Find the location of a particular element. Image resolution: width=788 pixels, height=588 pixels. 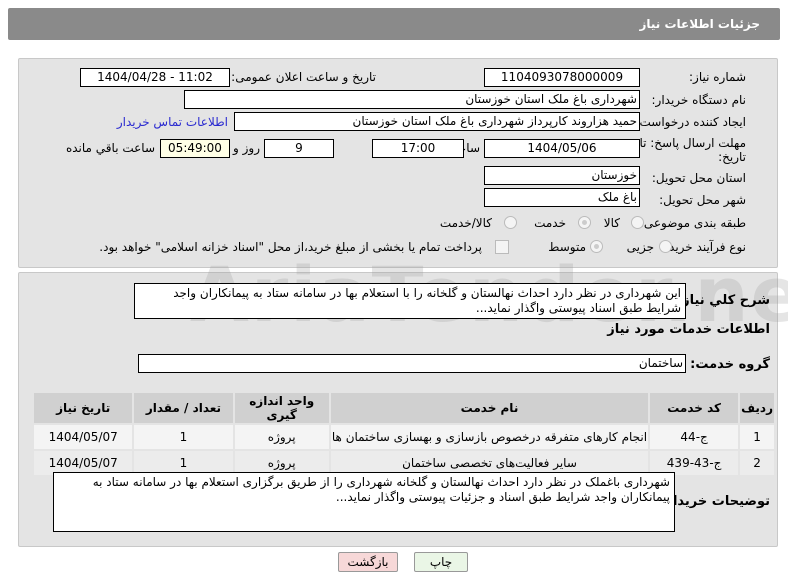

days-label: روز و is located at coordinates (246, 148).